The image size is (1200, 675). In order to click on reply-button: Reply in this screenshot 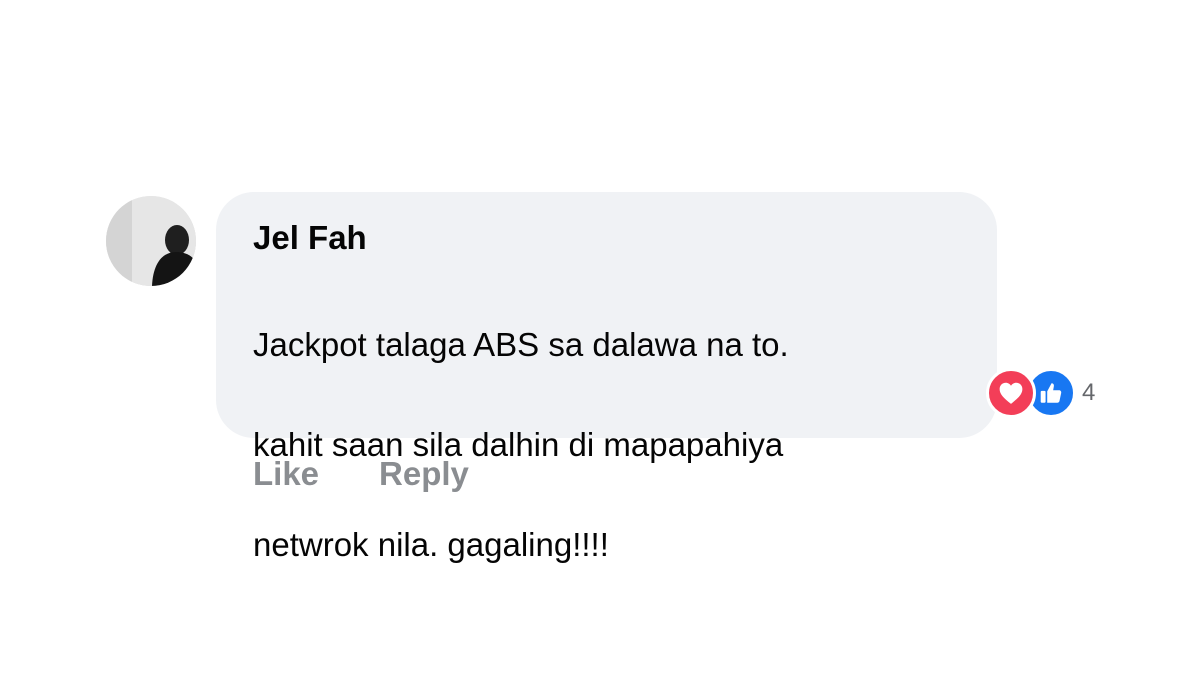, I will do `click(424, 474)`.